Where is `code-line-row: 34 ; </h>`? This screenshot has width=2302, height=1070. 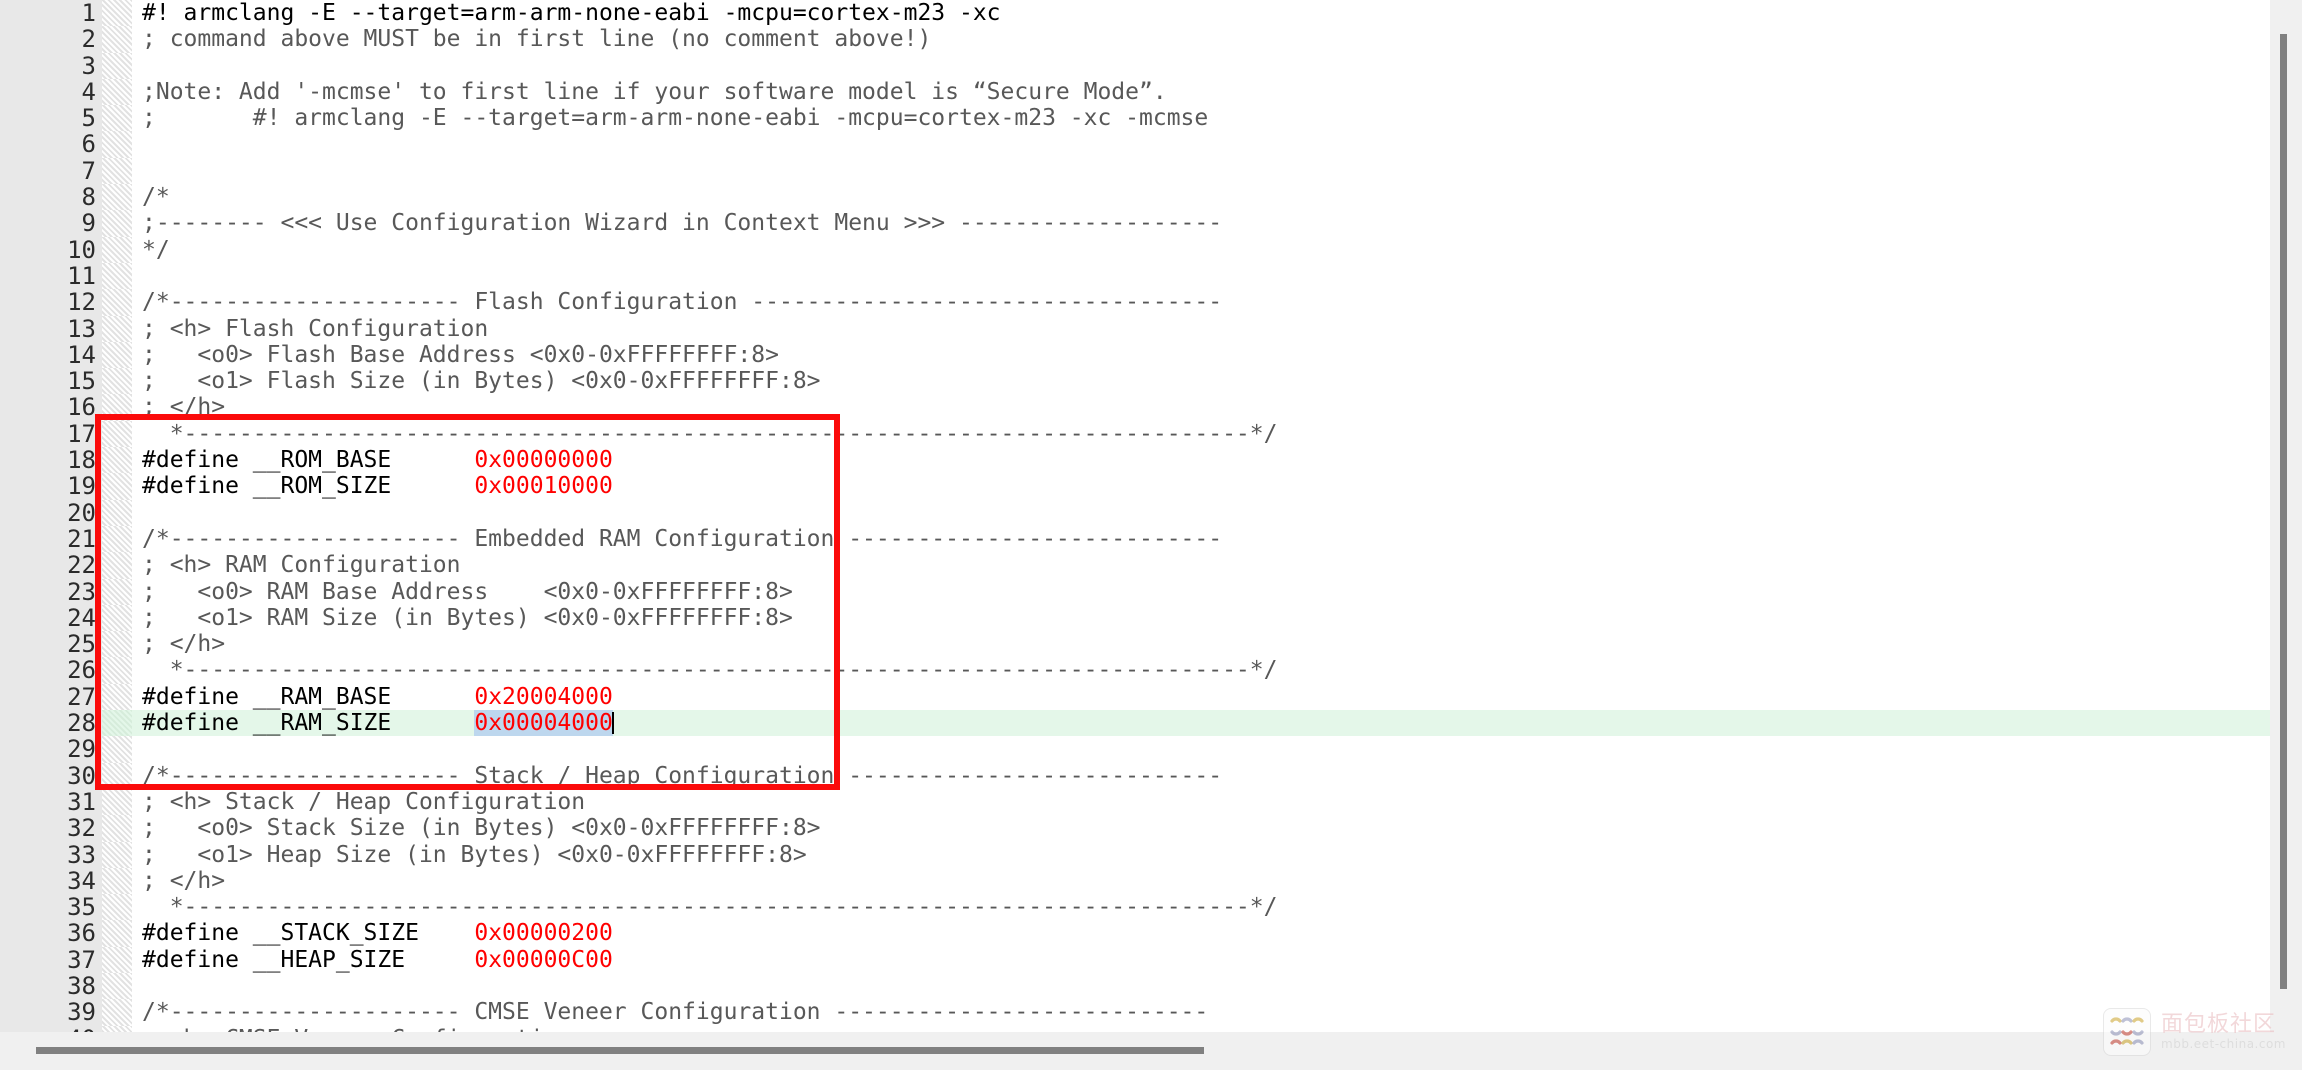 code-line-row: 34 ; </h> is located at coordinates (1135, 880).